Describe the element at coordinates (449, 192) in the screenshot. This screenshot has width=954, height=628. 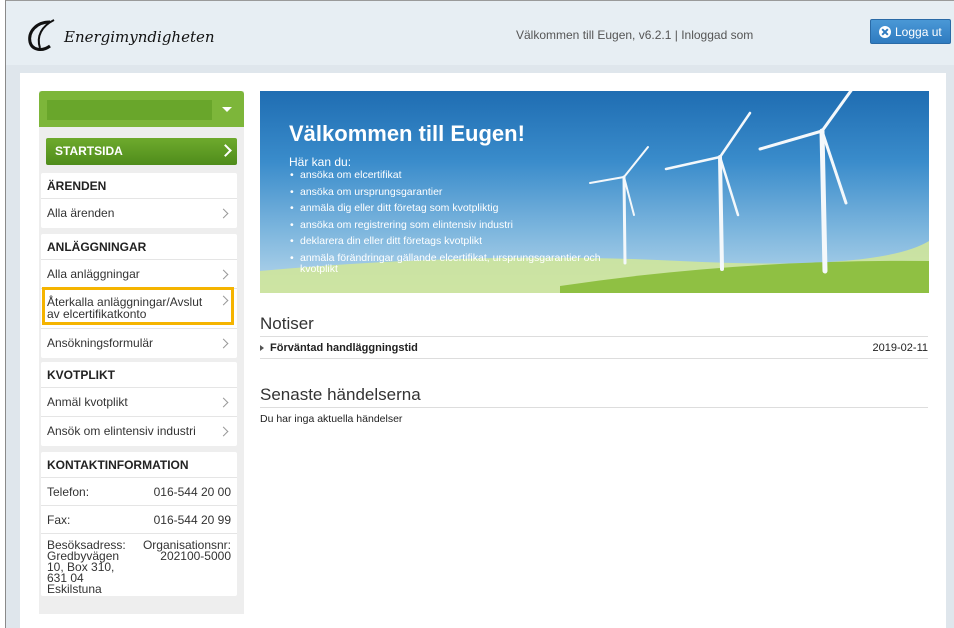
I see `banner-list-item: ansöka om ursprungsgarantier` at that location.